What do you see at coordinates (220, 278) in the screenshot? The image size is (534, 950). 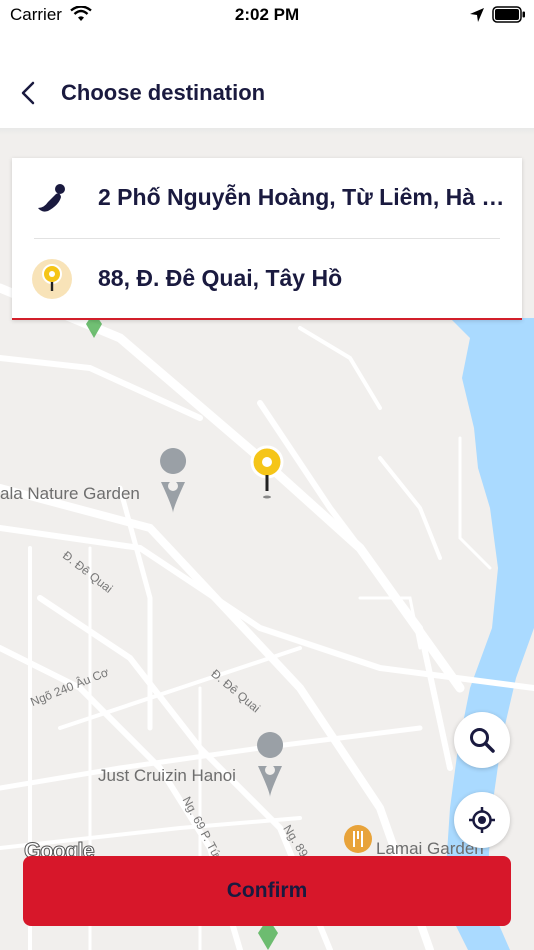 I see `destination-address: 88, Đ. Đê Quai, Tây Hồ` at bounding box center [220, 278].